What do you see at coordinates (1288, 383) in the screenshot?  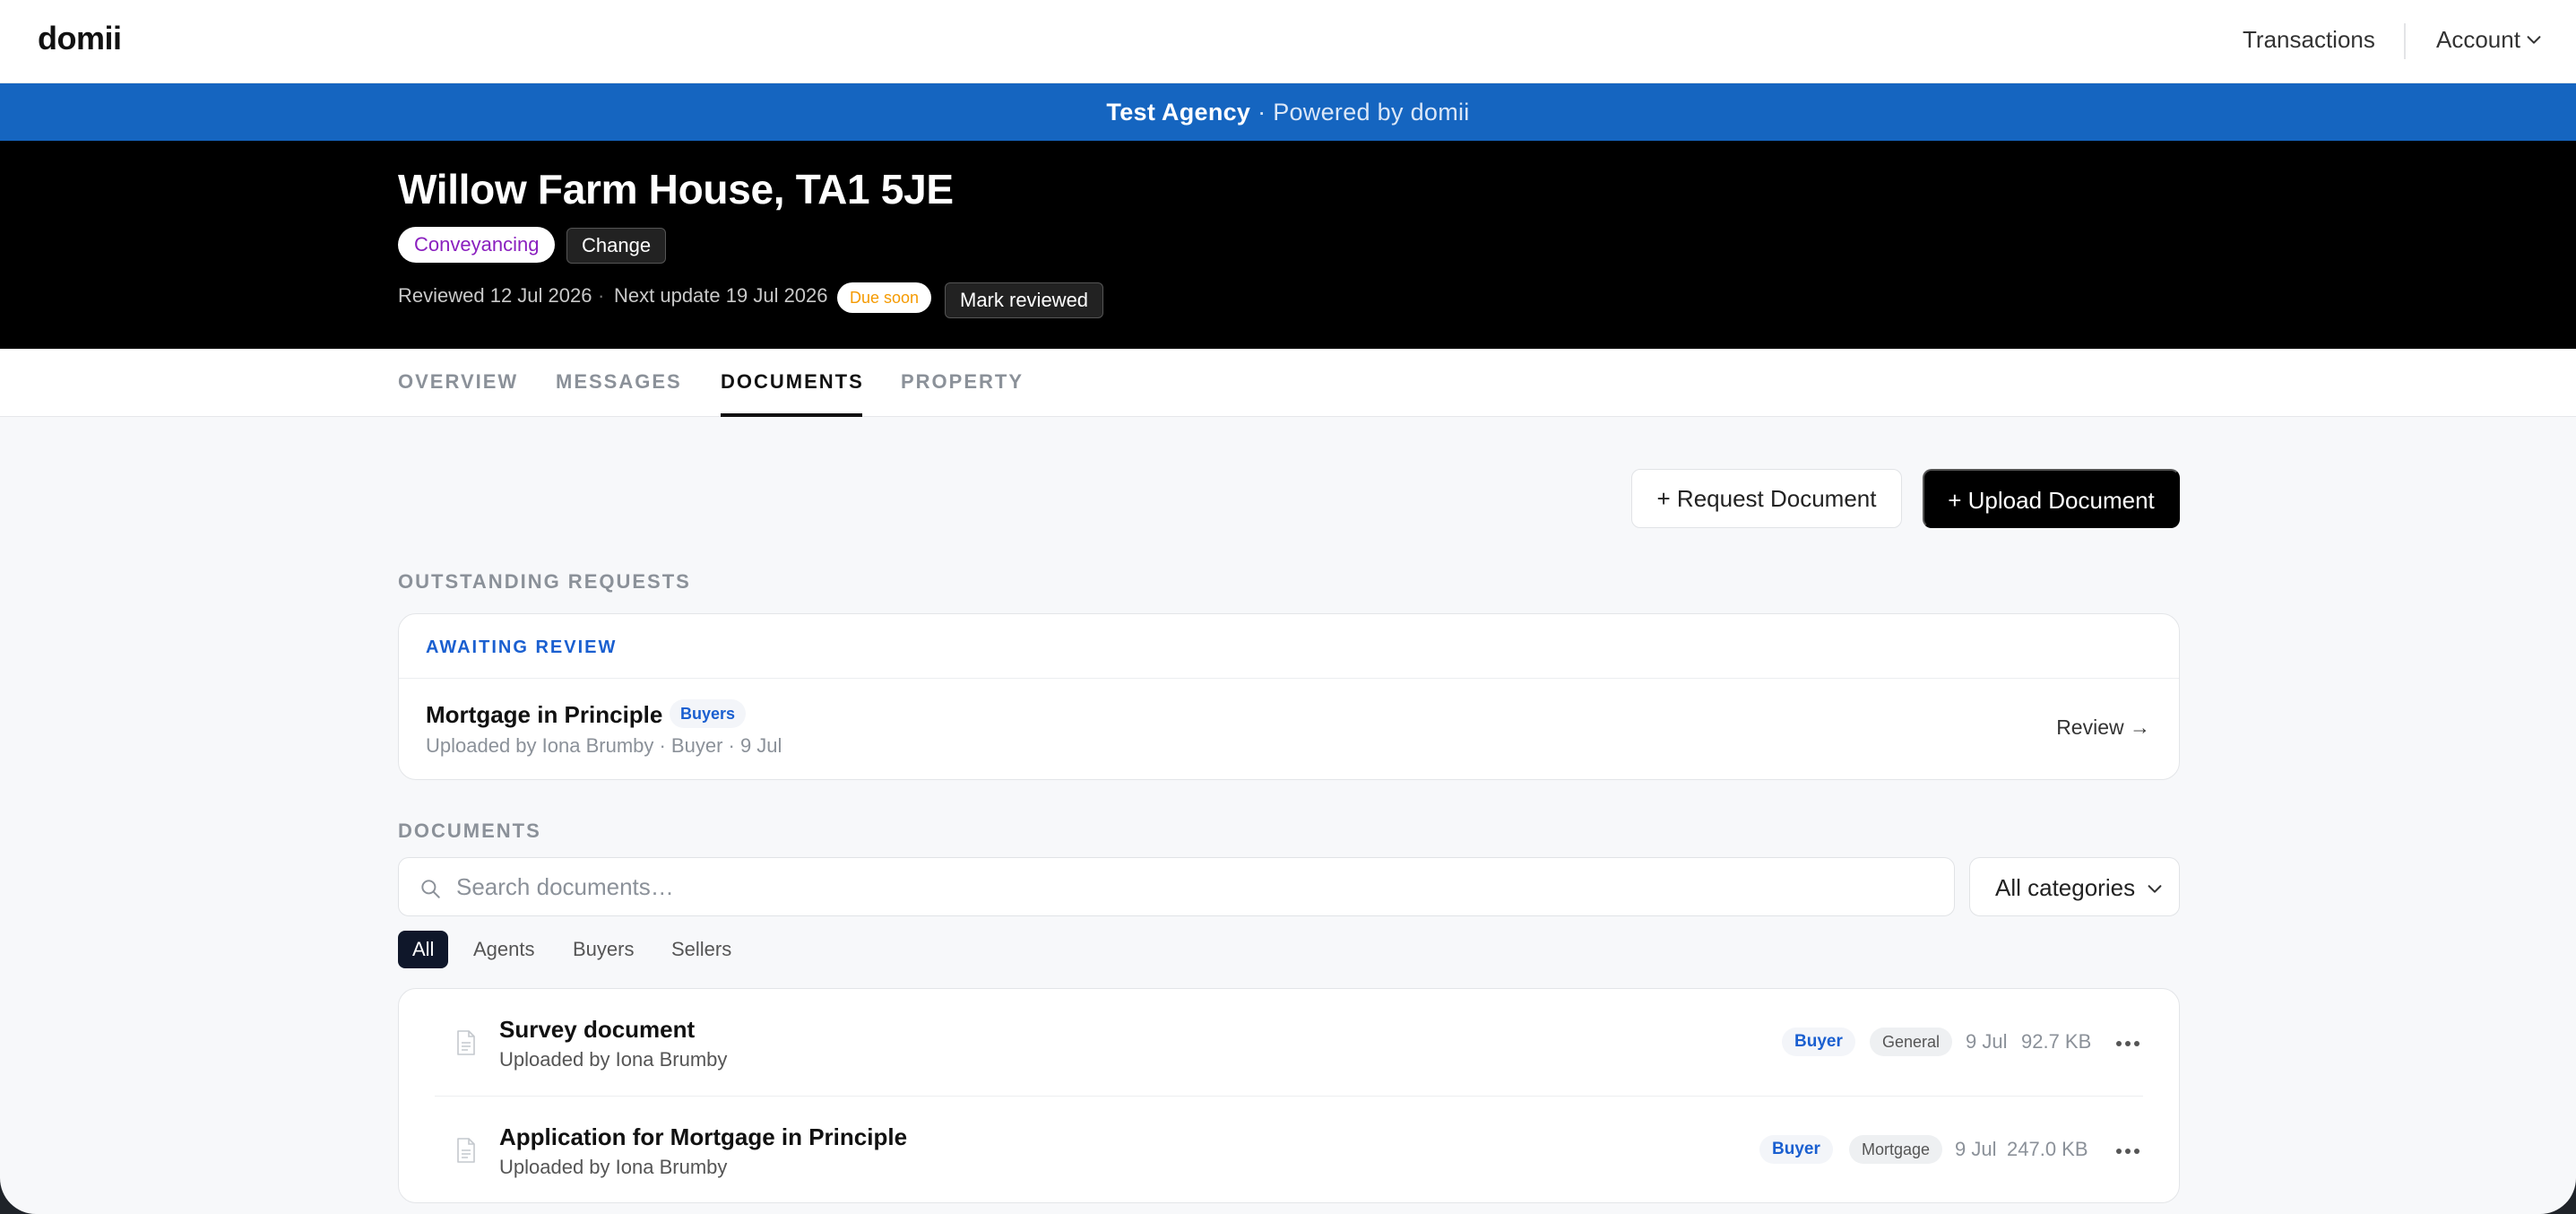 I see `section-tabs: OVERVIEW MESSAGES DOCUMENTS PROPERTY` at bounding box center [1288, 383].